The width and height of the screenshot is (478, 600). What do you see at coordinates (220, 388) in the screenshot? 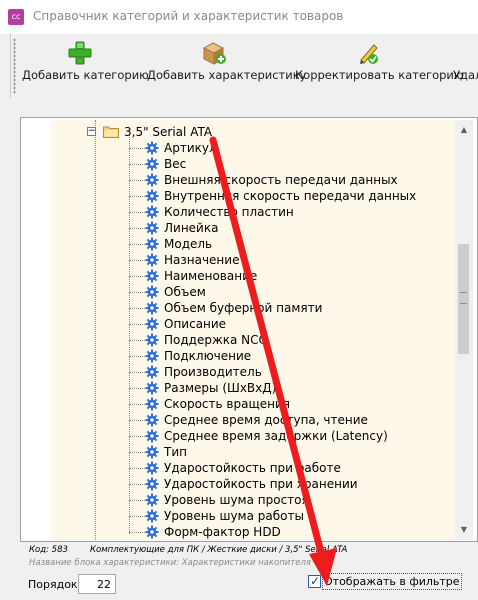
I see `tree-leaf-label: Размеры (ШхВхД)` at bounding box center [220, 388].